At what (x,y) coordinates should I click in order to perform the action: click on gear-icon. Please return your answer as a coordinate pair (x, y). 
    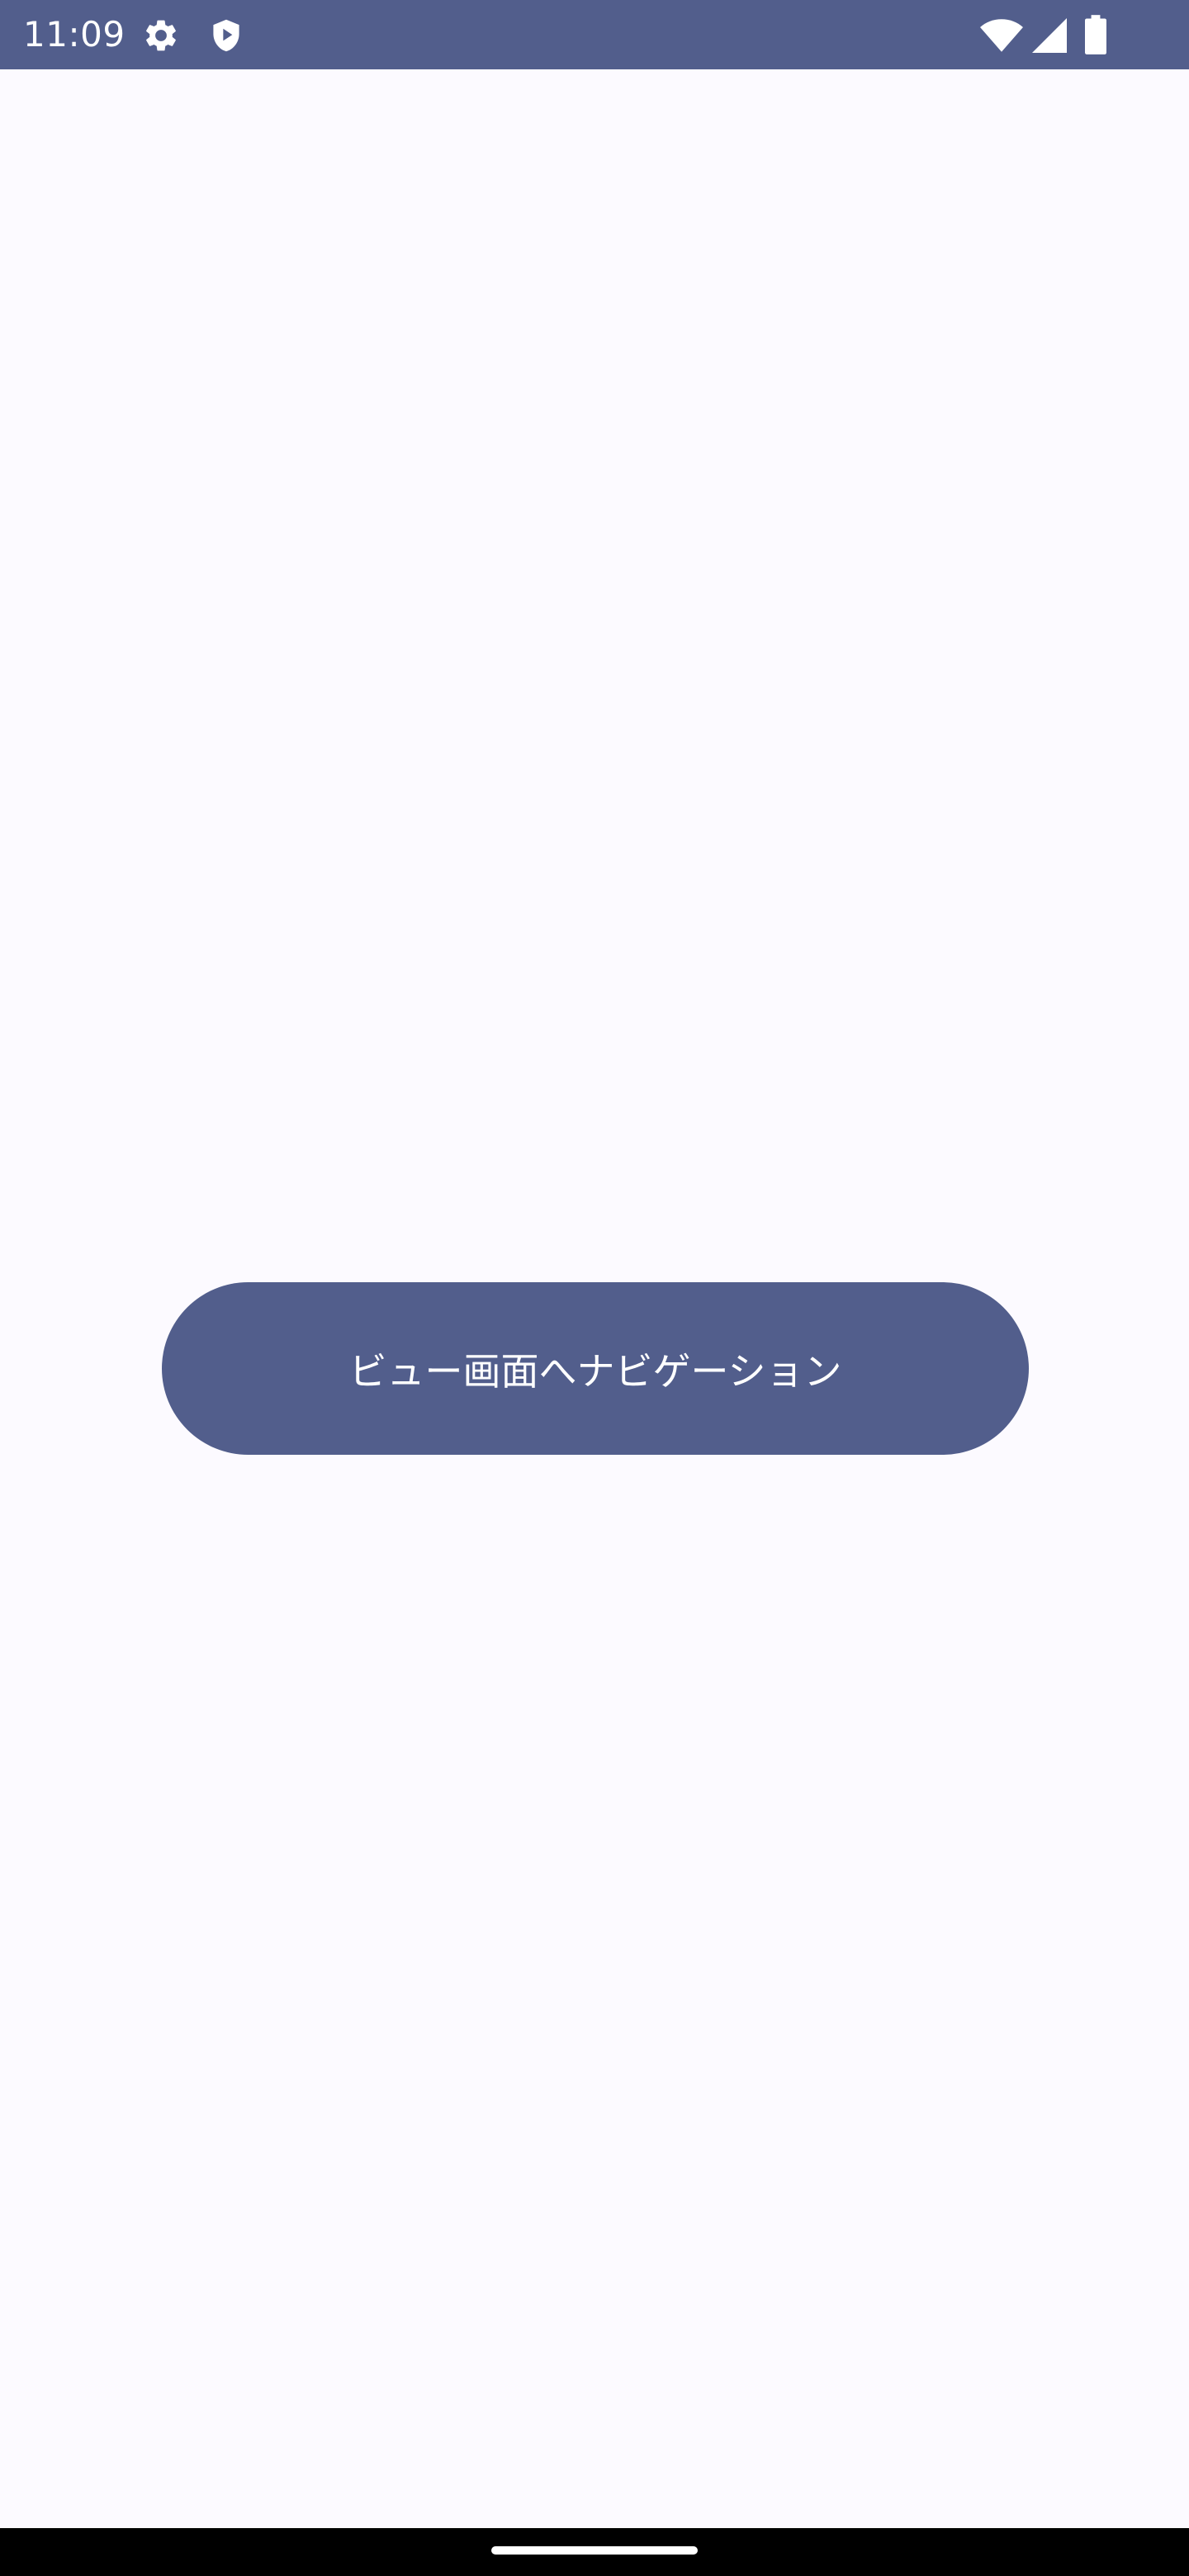
    Looking at the image, I should click on (161, 35).